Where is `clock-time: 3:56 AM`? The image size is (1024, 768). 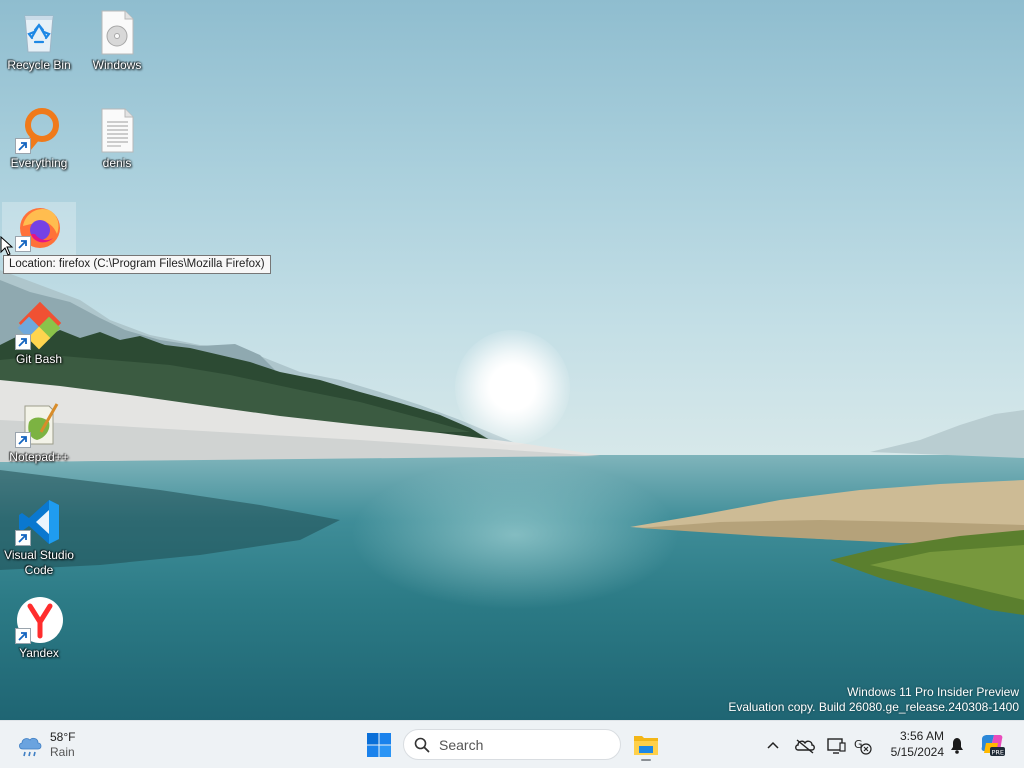 clock-time: 3:56 AM is located at coordinates (921, 736).